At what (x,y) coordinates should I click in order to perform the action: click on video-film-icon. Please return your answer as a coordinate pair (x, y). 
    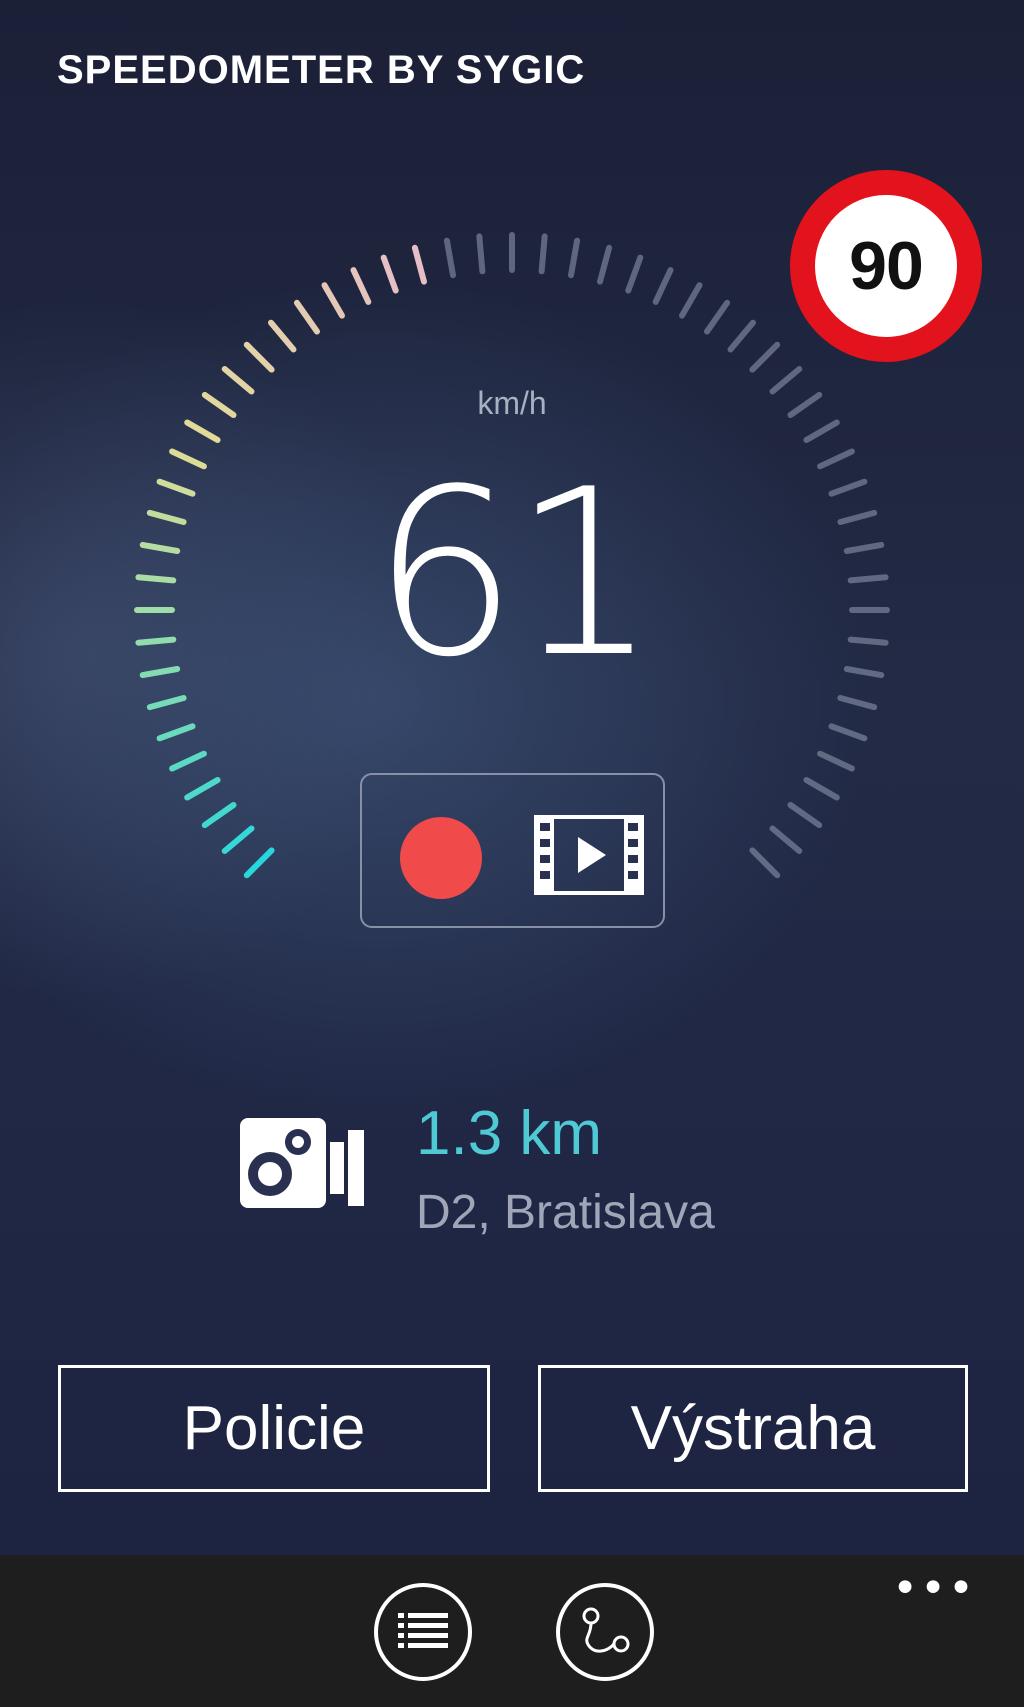
    Looking at the image, I should click on (589, 855).